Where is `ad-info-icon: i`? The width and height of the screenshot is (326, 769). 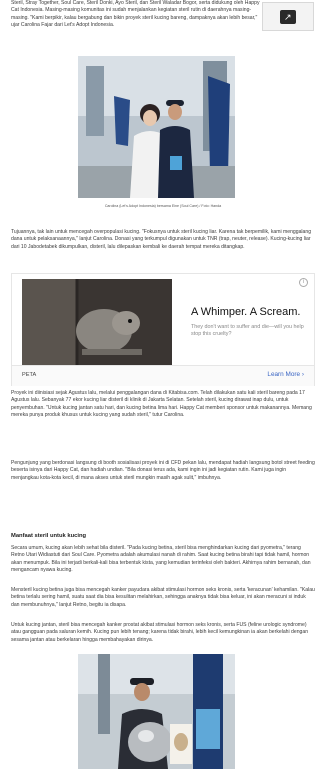
ad-info-icon: i is located at coordinates (303, 282).